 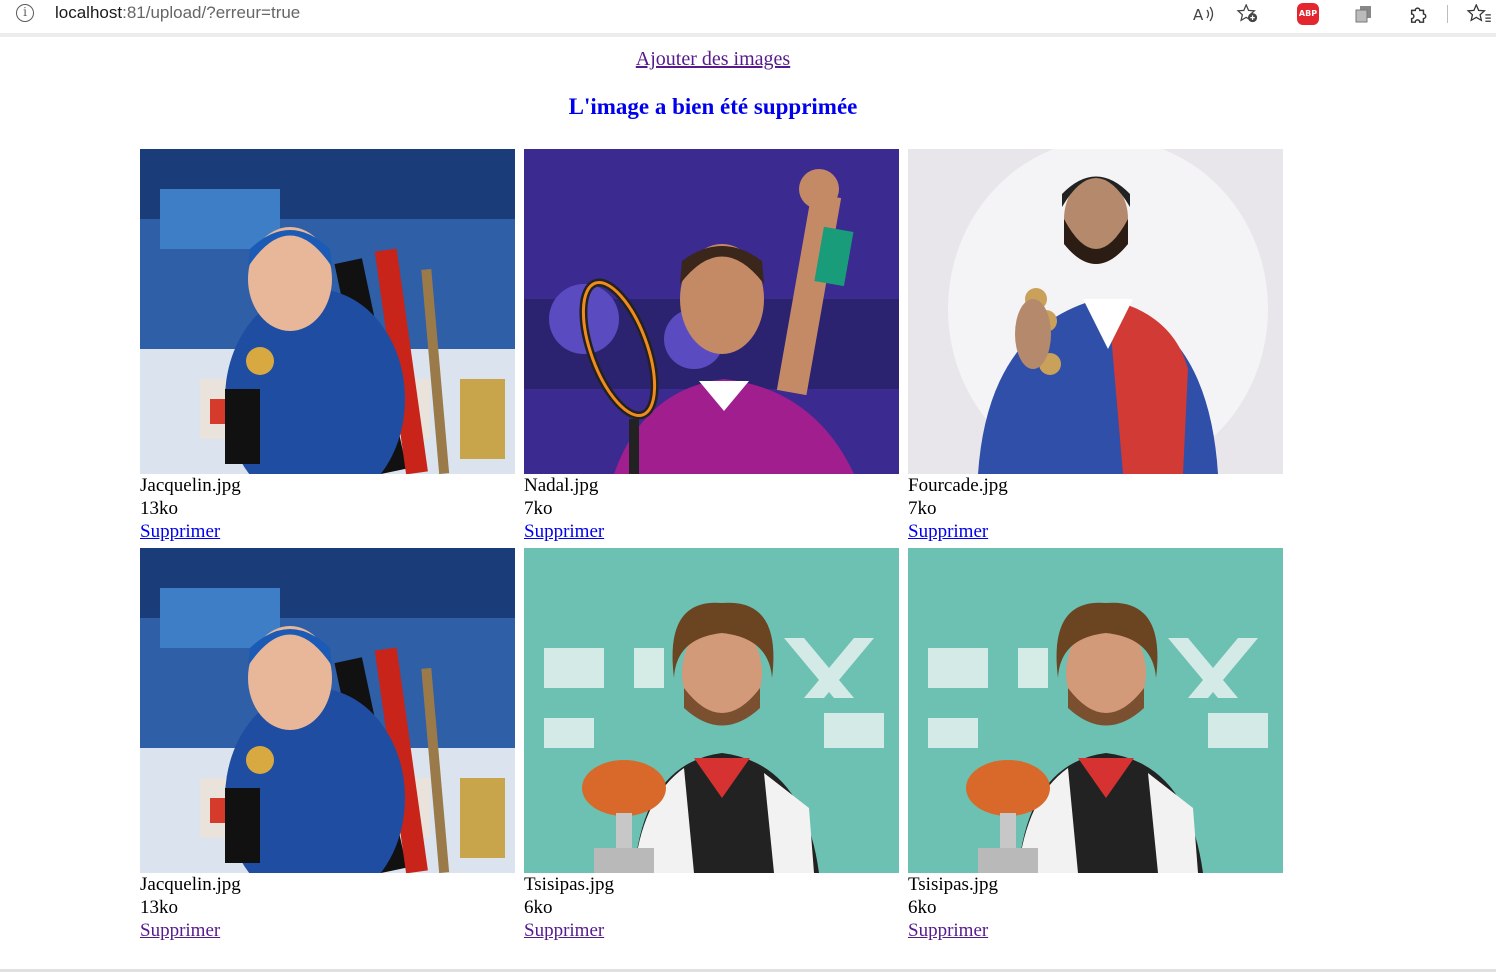 What do you see at coordinates (211, 12) in the screenshot?
I see `url-path: :81/upload/?erreur=true` at bounding box center [211, 12].